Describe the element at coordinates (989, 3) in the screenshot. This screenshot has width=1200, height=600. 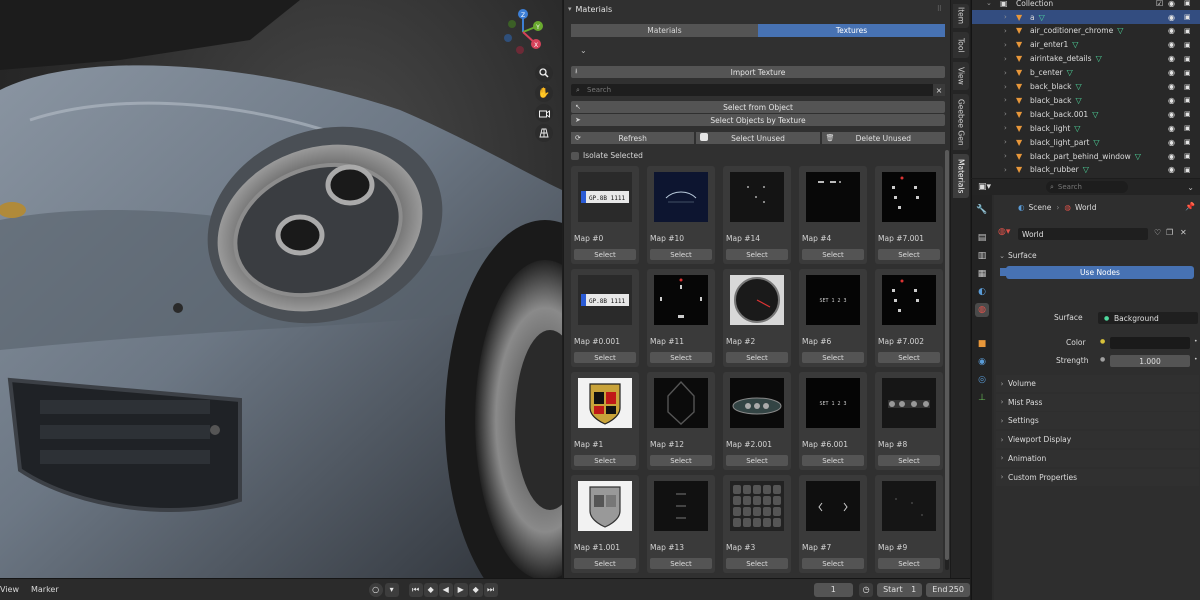
I see `chevron-down-icon: ⌄` at that location.